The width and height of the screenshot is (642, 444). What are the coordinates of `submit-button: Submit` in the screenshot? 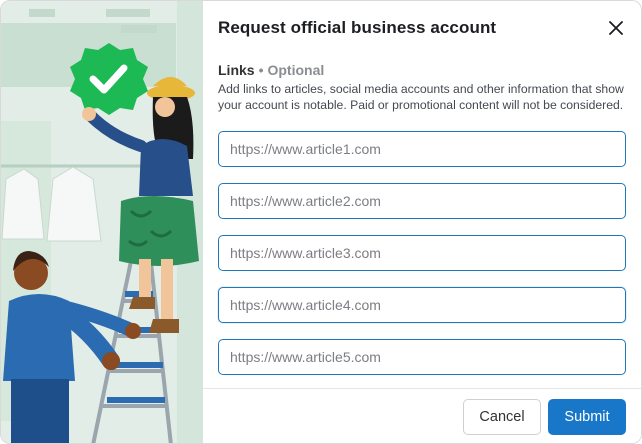 It's located at (587, 417).